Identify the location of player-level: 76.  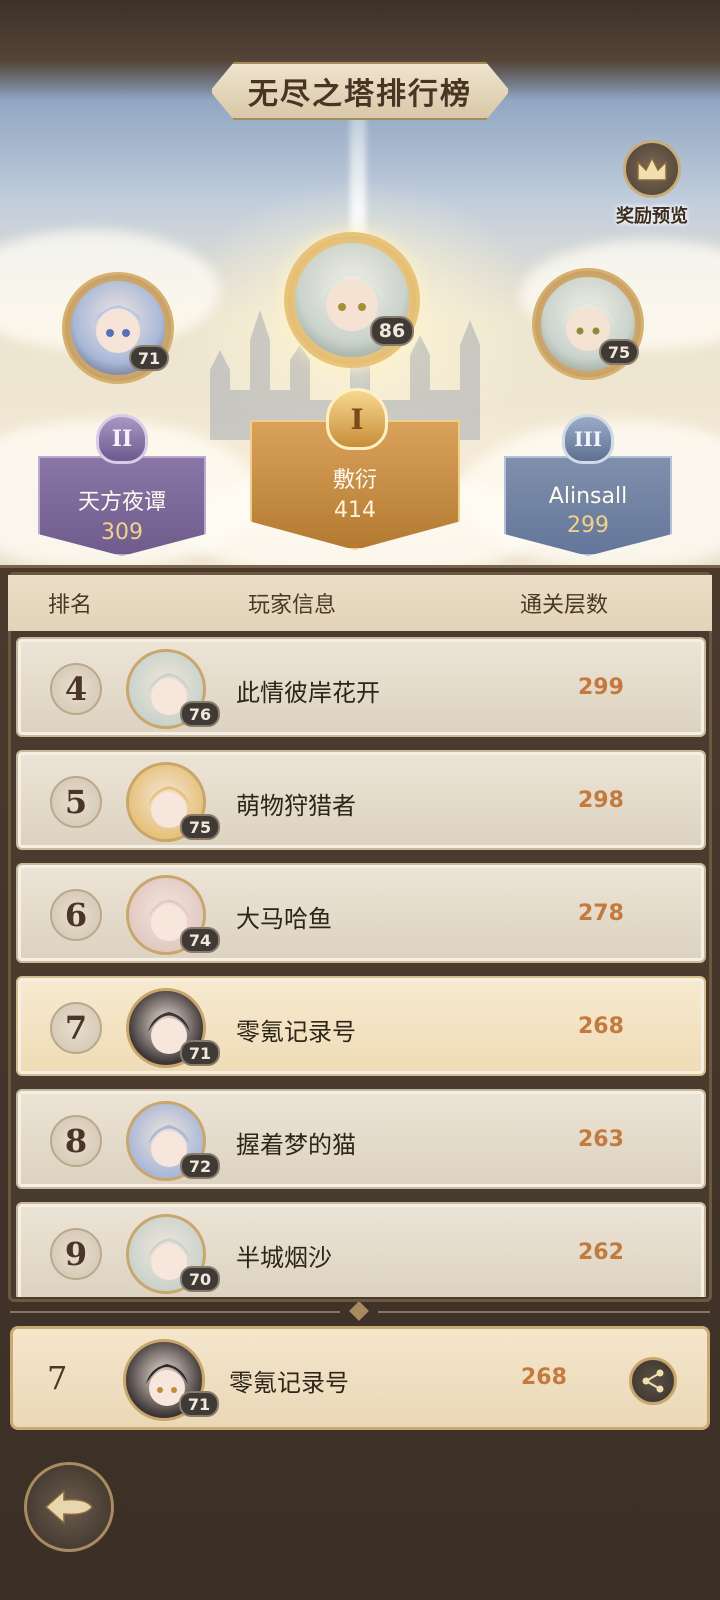
(200, 714).